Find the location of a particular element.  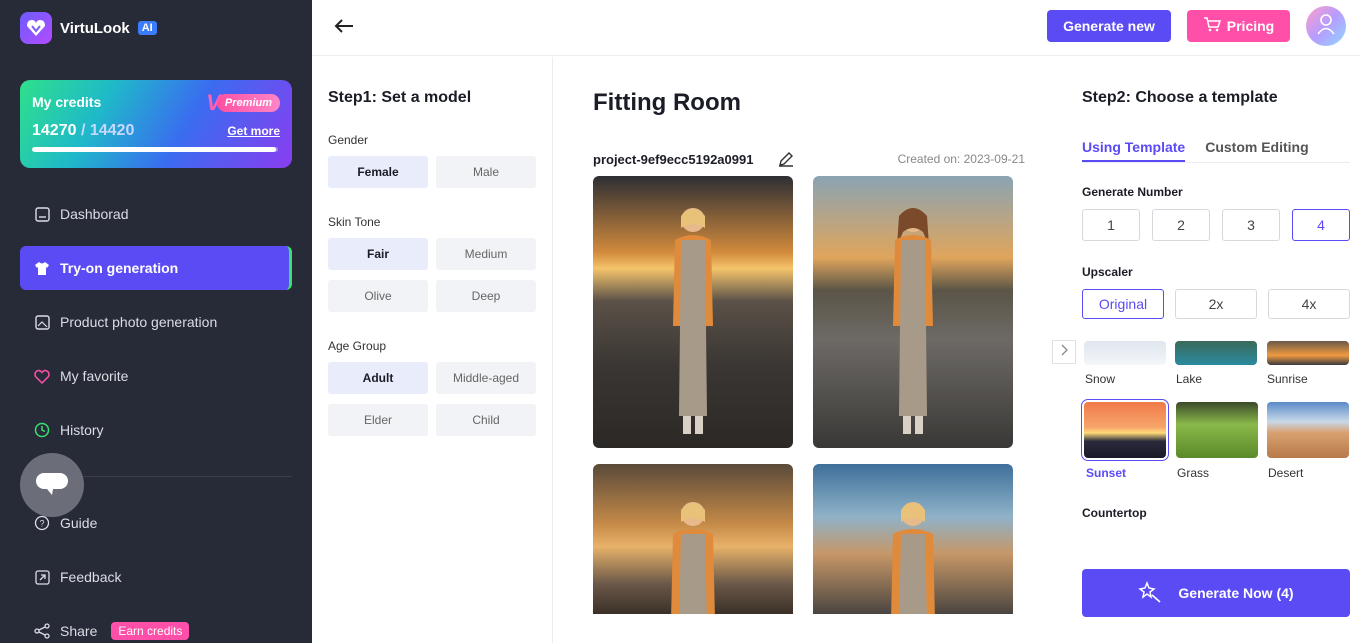

nav-feedback-label: Feedback is located at coordinates (91, 577).